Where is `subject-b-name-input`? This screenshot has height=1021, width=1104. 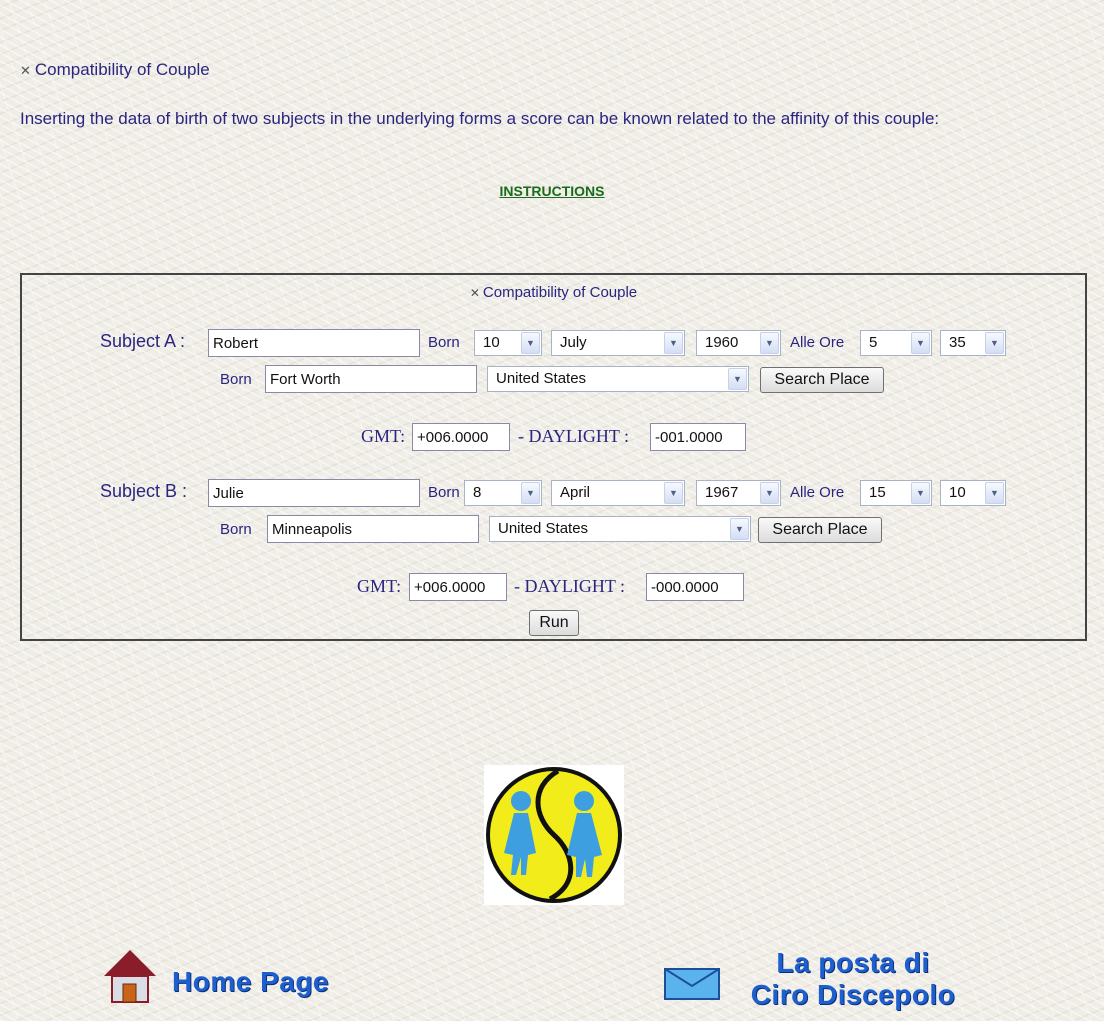 subject-b-name-input is located at coordinates (314, 493).